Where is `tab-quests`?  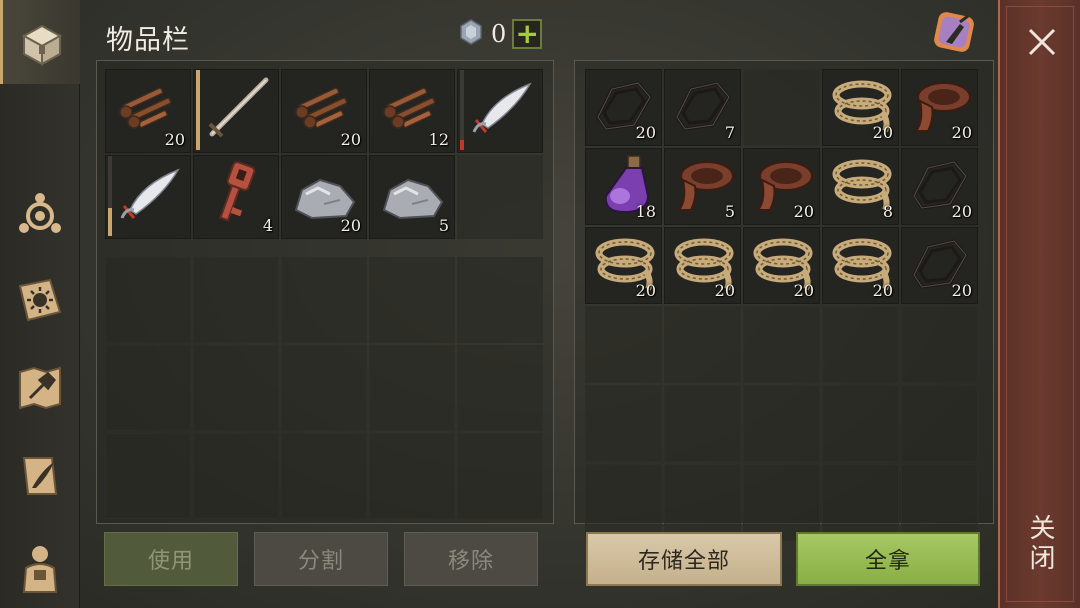 tab-quests is located at coordinates (40, 476).